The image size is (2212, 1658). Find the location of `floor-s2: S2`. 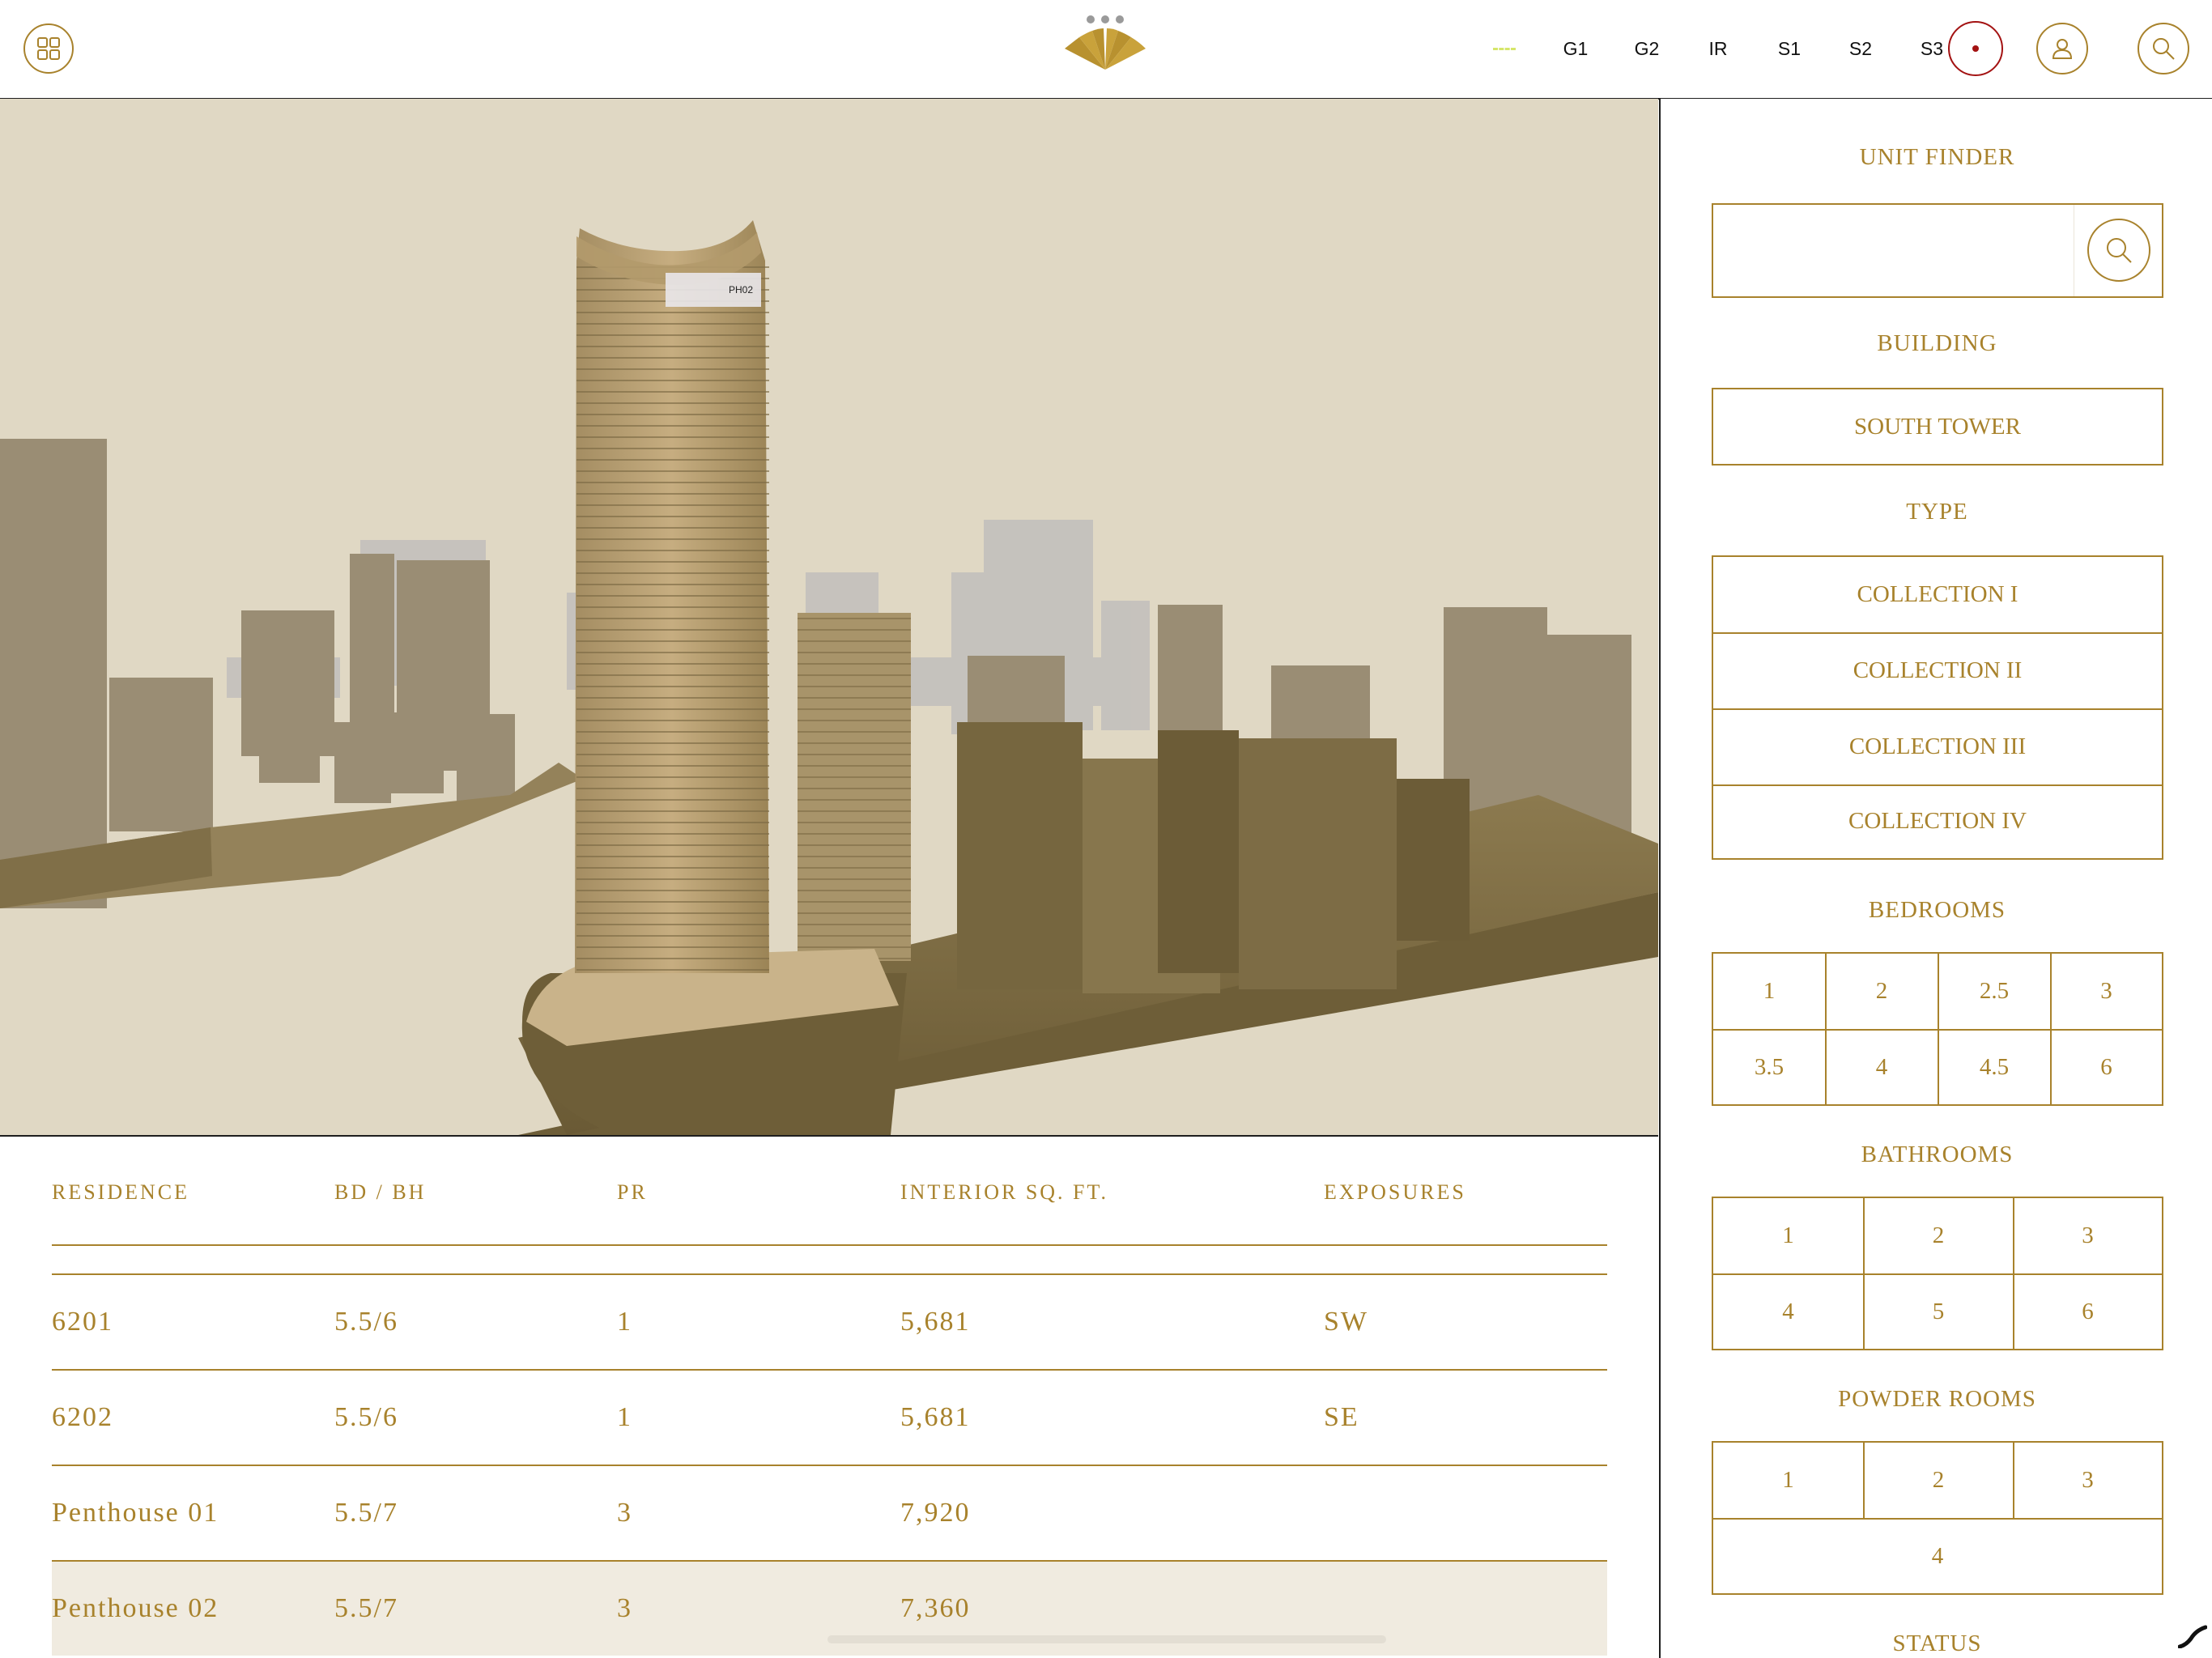

floor-s2: S2 is located at coordinates (1861, 49).